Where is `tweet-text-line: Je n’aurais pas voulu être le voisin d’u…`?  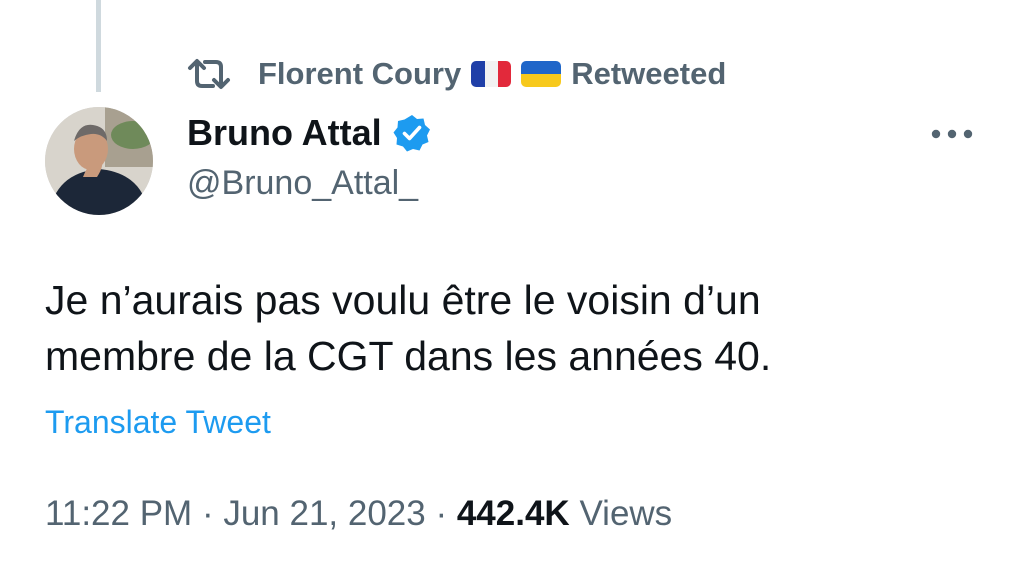 tweet-text-line: Je n’aurais pas voulu être le voisin d’u… is located at coordinates (403, 300).